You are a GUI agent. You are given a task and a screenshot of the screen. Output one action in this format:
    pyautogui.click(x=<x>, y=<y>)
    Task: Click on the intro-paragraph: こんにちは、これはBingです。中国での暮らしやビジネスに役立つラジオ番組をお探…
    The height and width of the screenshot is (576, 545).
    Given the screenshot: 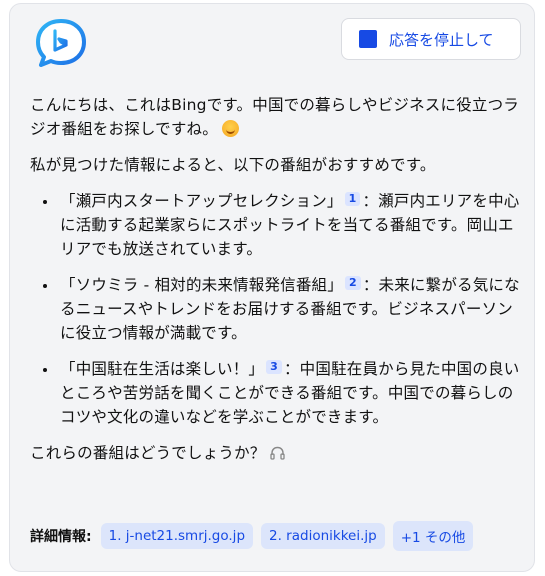 What is the action you would take?
    pyautogui.click(x=275, y=117)
    